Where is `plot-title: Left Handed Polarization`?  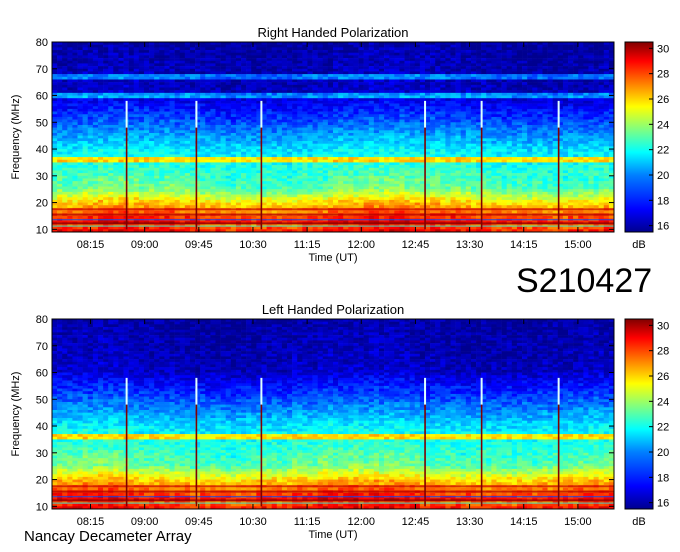 plot-title: Left Handed Polarization is located at coordinates (333, 309).